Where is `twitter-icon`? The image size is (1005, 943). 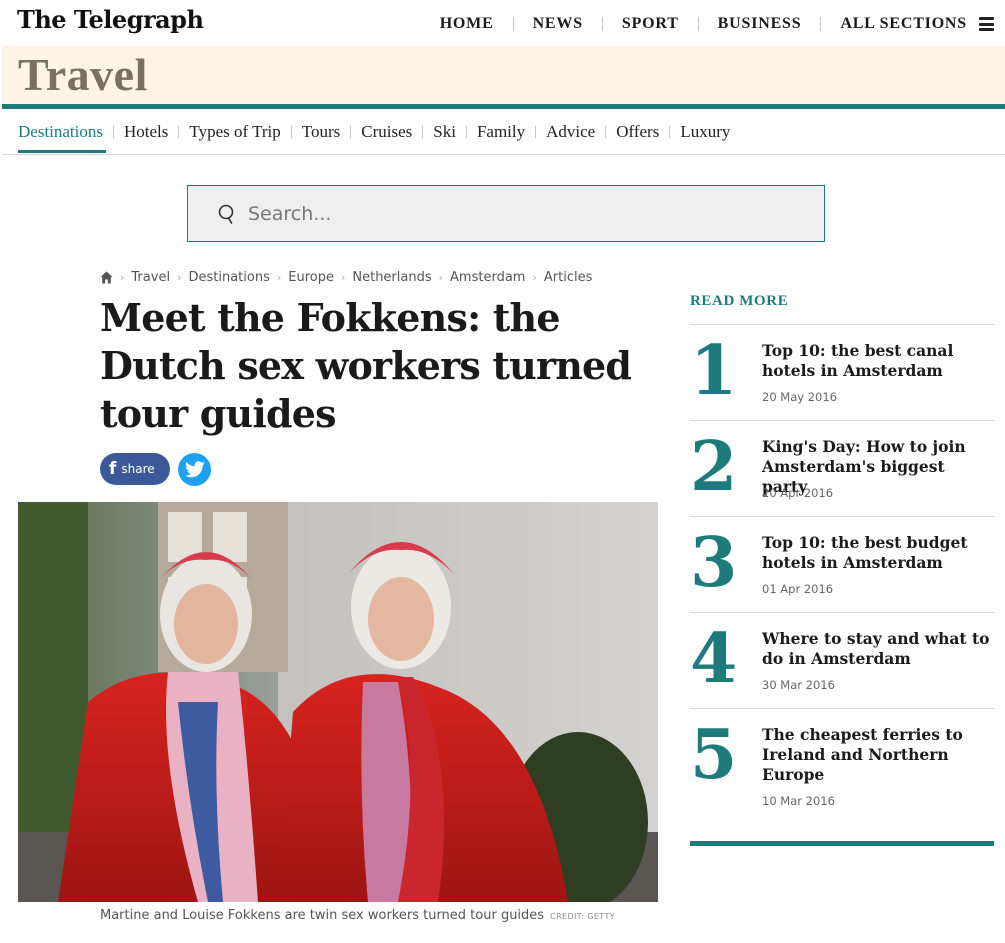 twitter-icon is located at coordinates (194, 469).